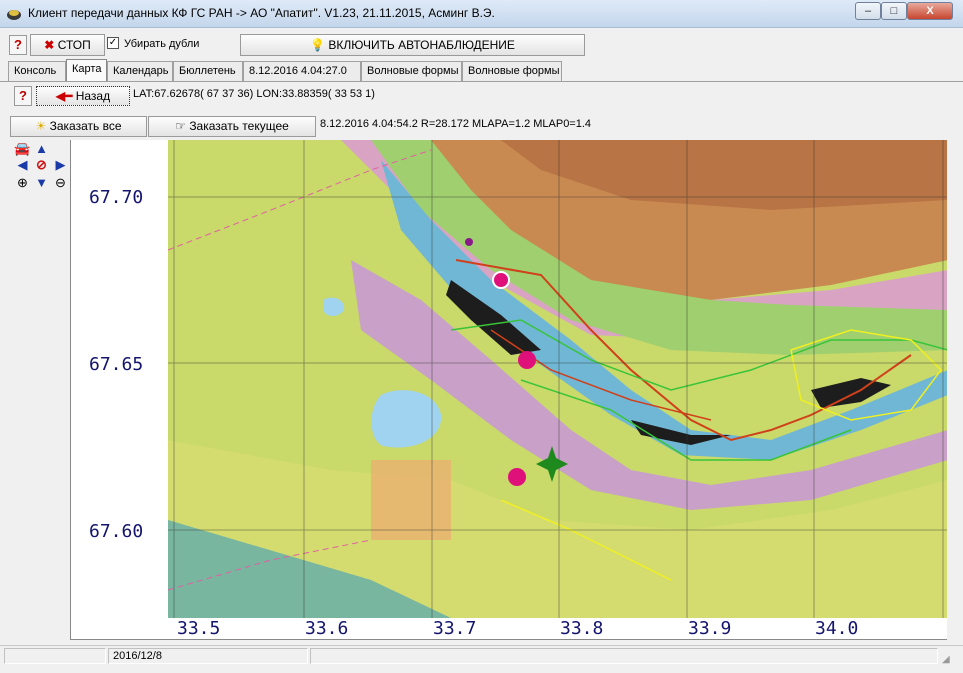 This screenshot has width=963, height=673. I want to click on status-bar: 2016/12/8 ◢, so click(481, 659).